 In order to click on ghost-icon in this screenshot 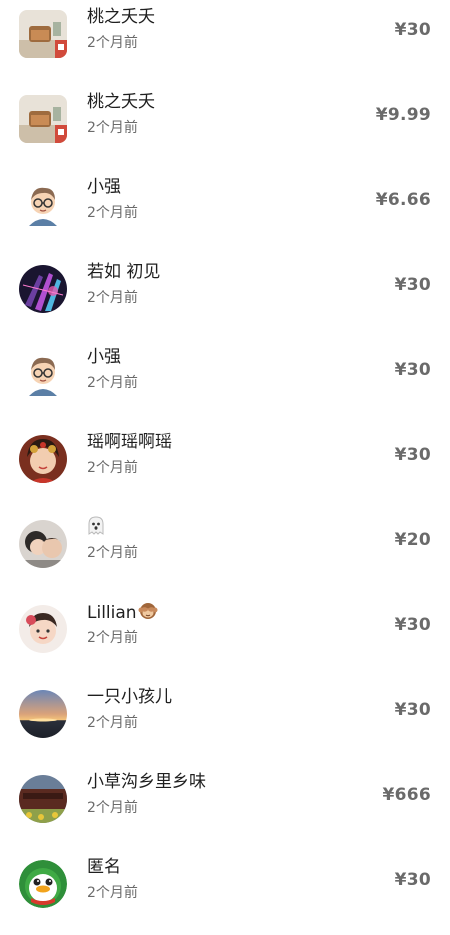, I will do `click(96, 525)`.